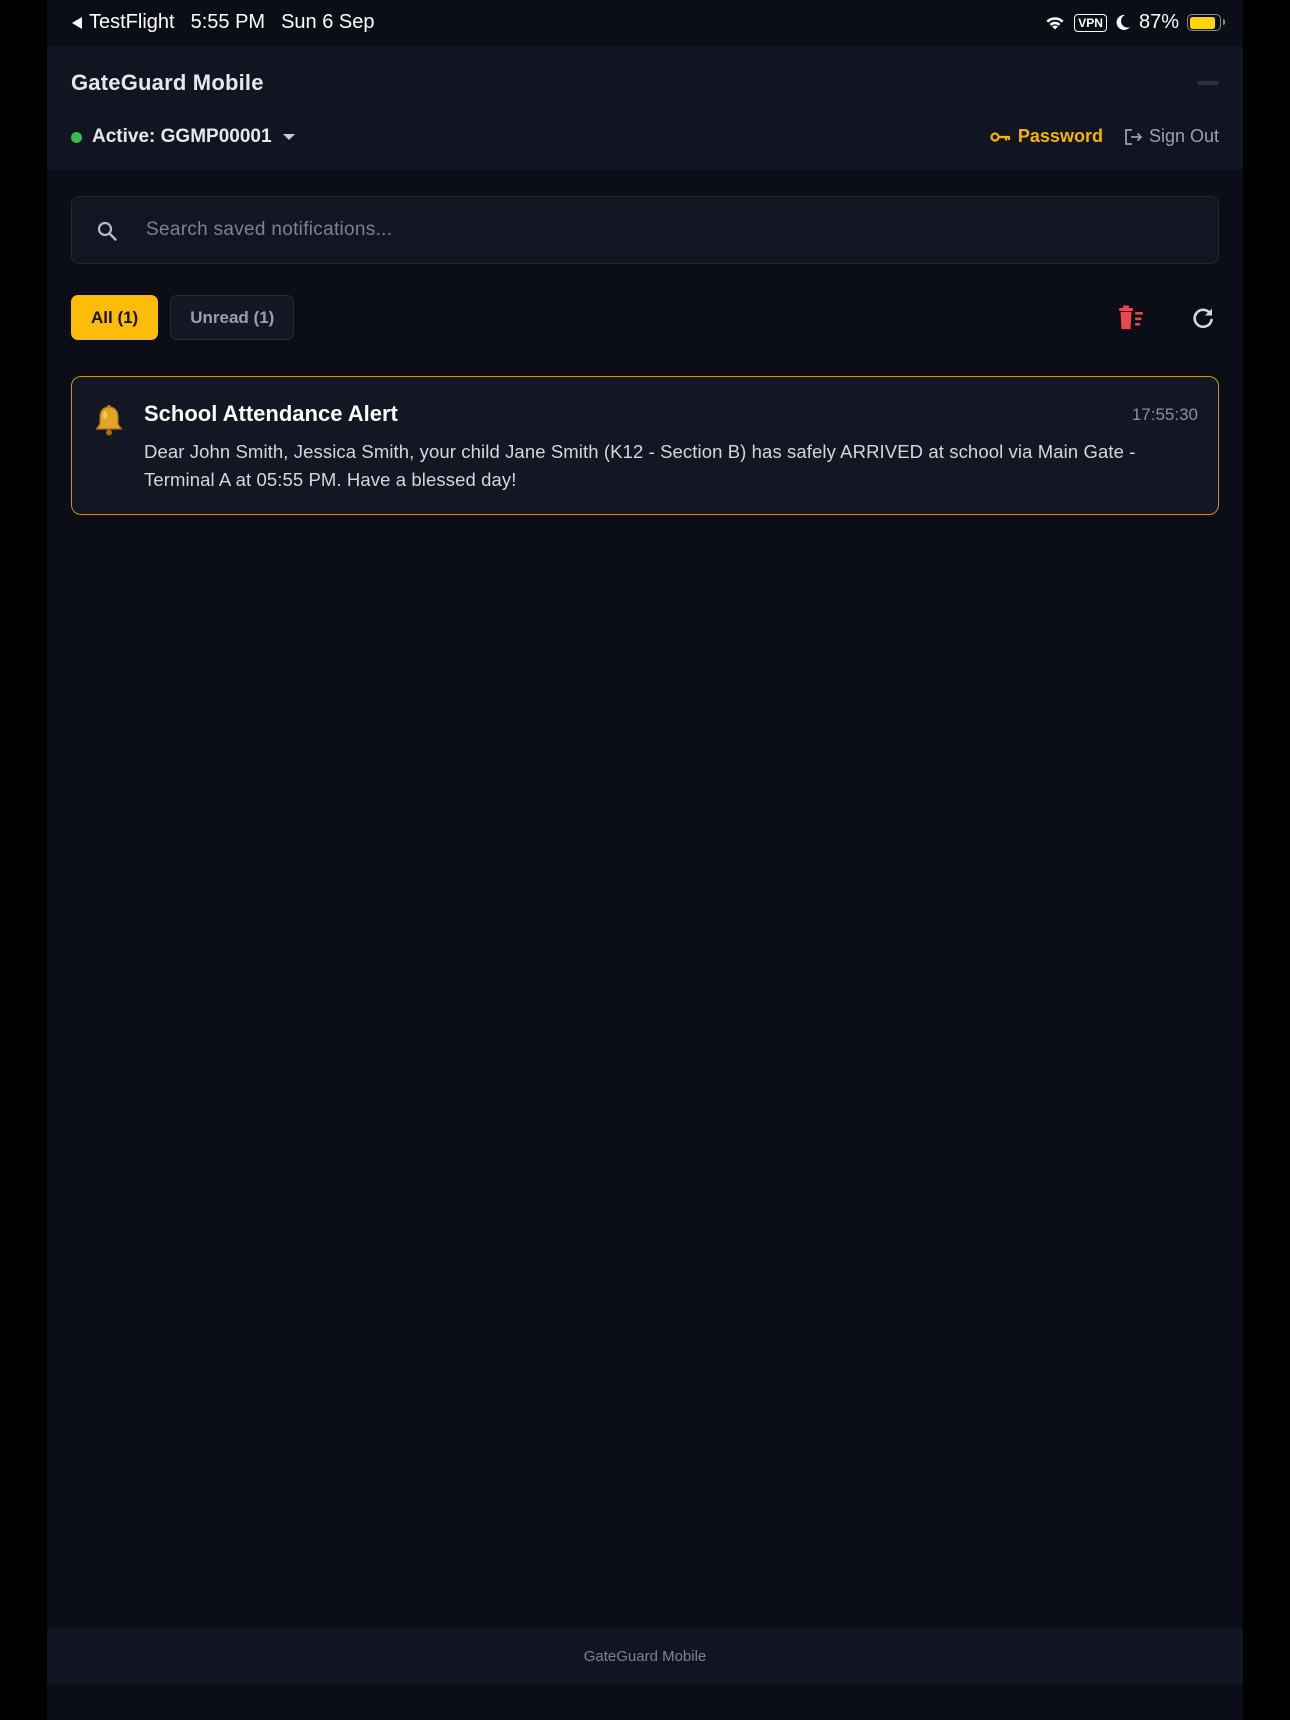  I want to click on status-bar-right: VPN 87%, so click(1134, 22).